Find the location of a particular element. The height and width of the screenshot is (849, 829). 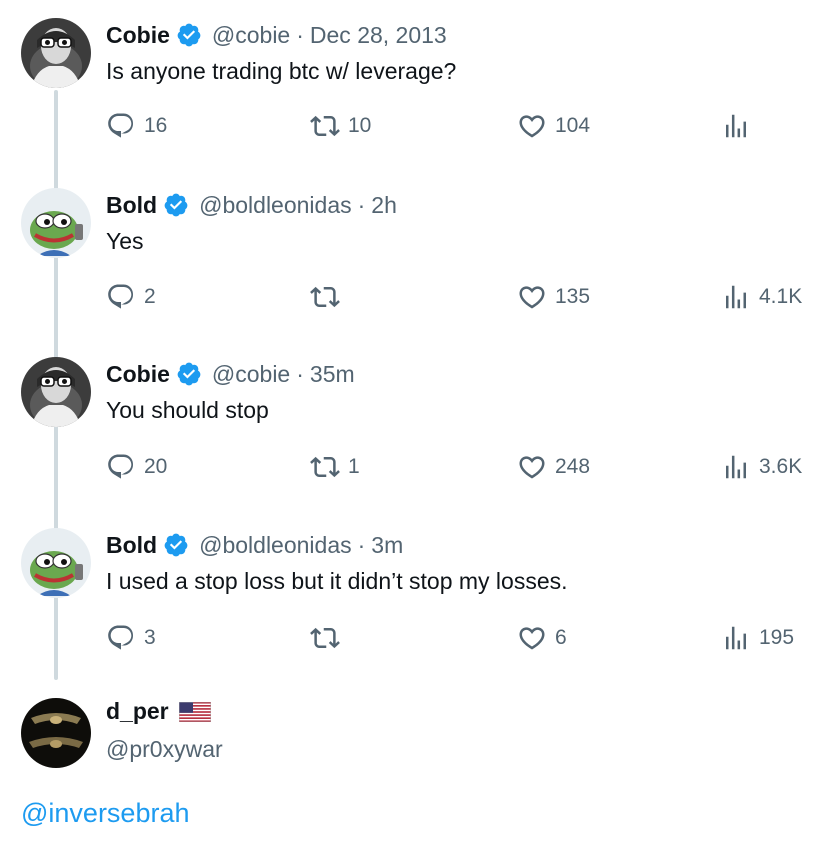

tweet-header: Cobie @cobie · 35m is located at coordinates (230, 374).